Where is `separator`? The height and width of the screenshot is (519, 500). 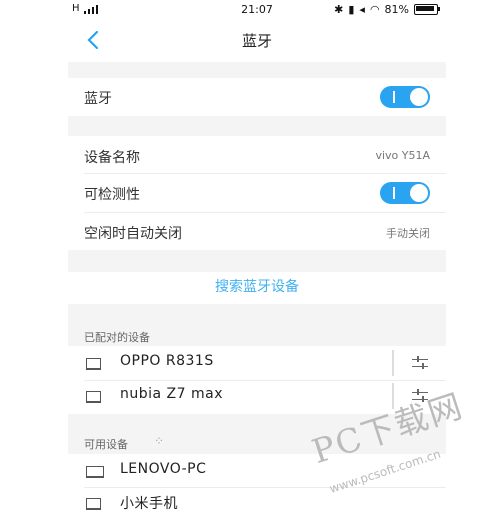 separator is located at coordinates (393, 363).